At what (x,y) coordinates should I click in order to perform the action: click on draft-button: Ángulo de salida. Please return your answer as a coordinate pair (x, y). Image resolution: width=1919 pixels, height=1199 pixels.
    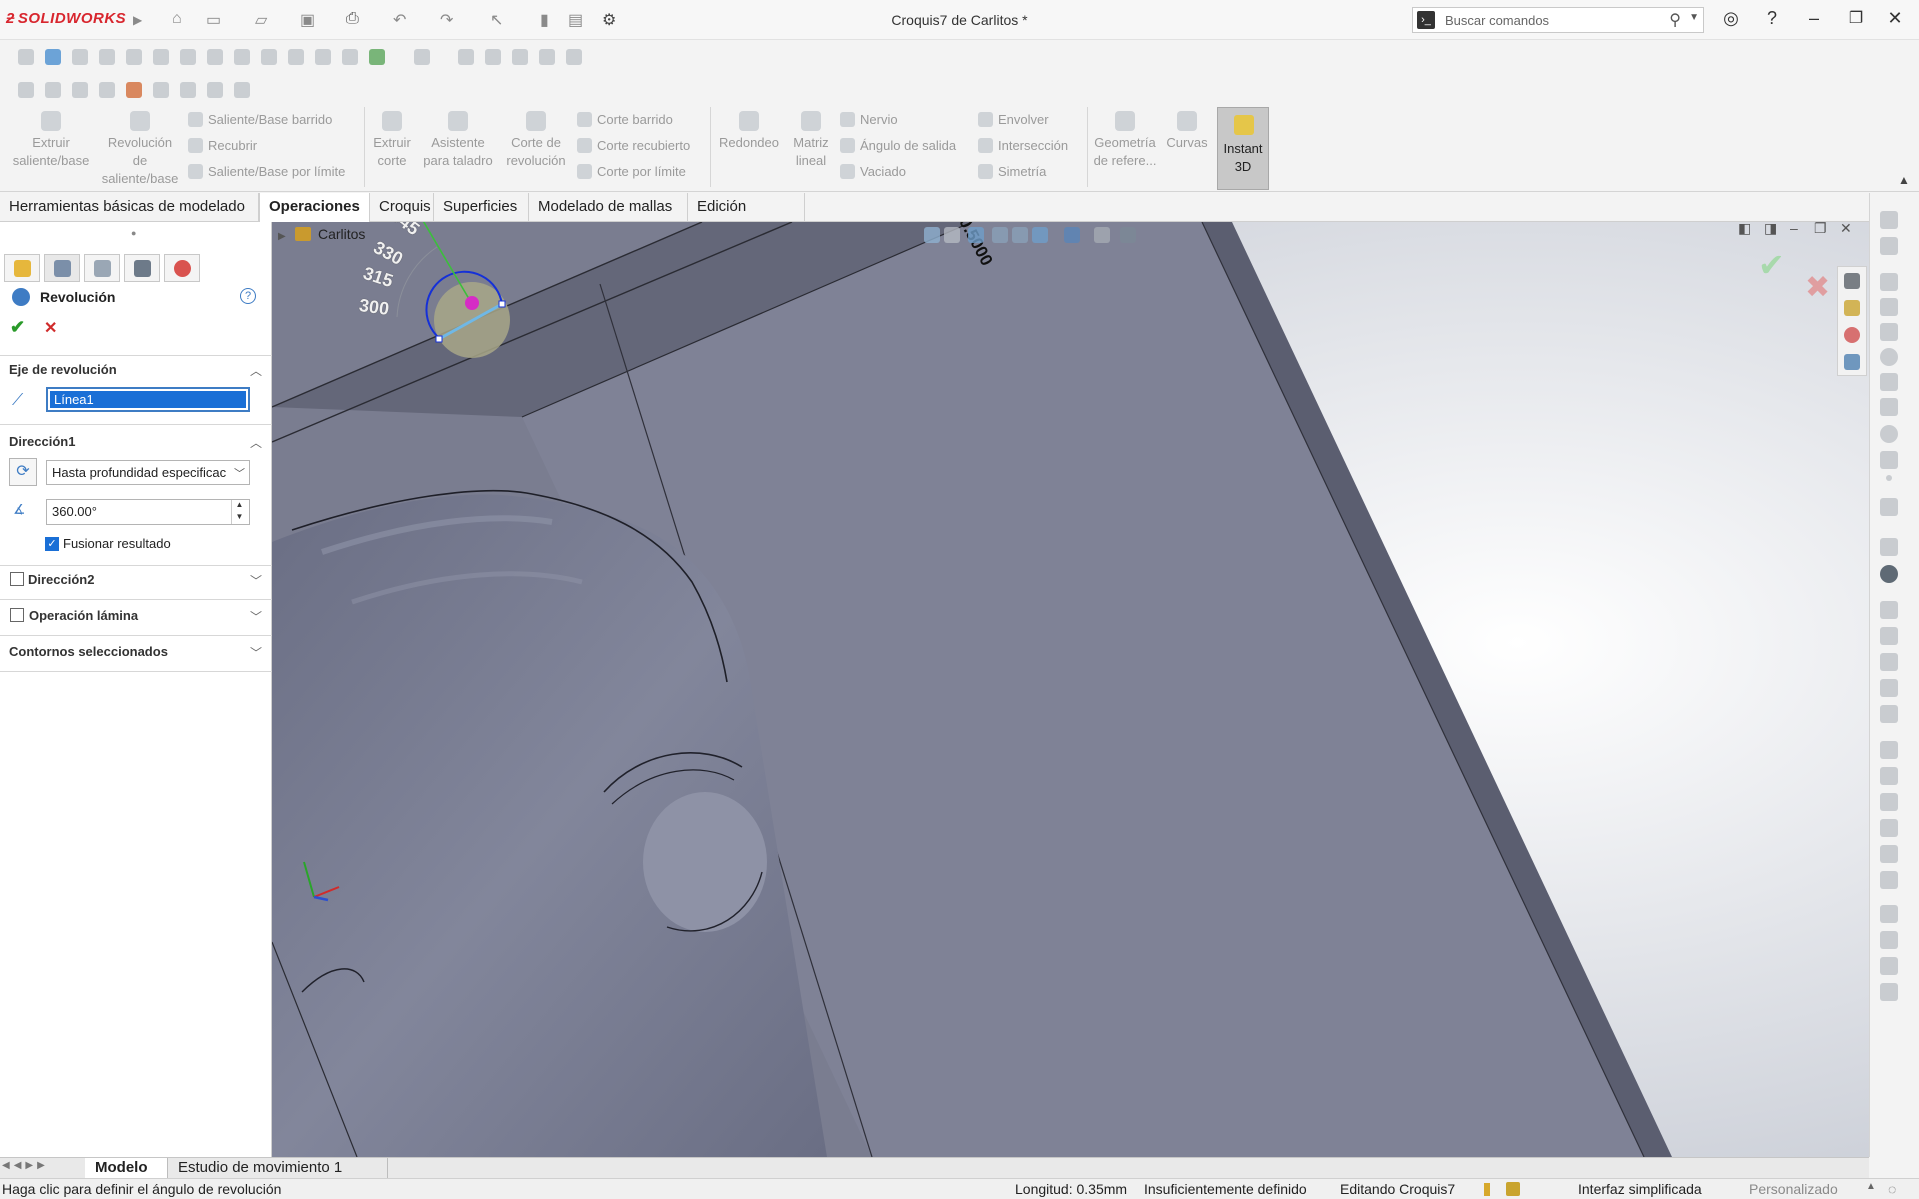
    Looking at the image, I should click on (898, 145).